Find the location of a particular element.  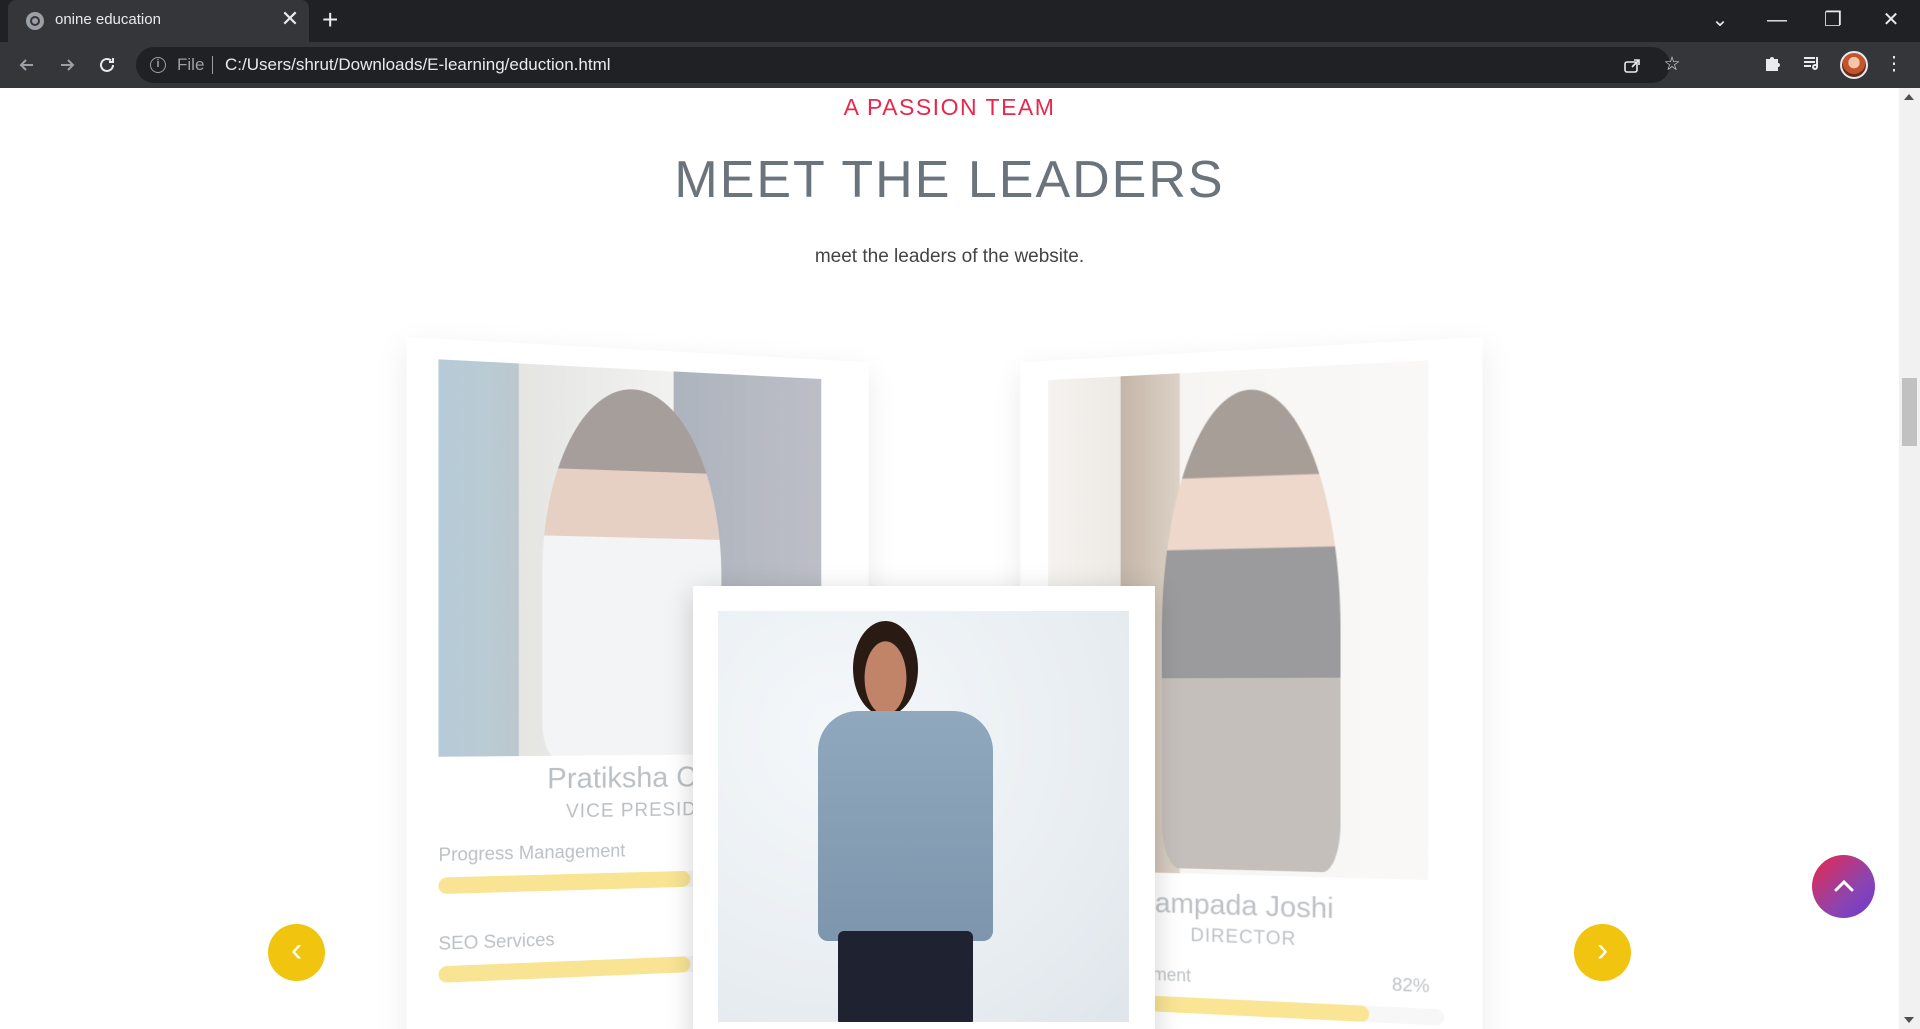

leader-photo is located at coordinates (923, 816).